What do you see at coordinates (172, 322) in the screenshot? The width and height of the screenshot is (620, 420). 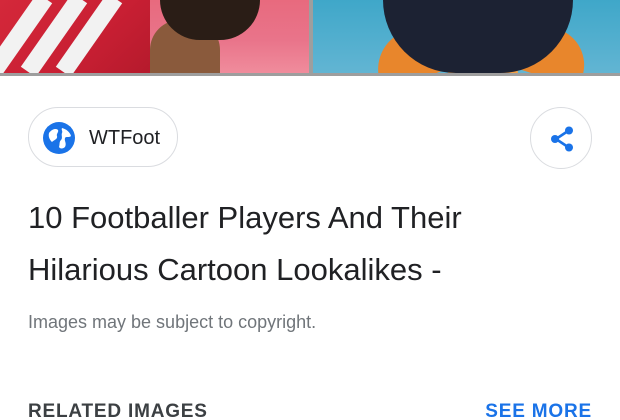 I see `copyright-note: Images may be subject to copyright.` at bounding box center [172, 322].